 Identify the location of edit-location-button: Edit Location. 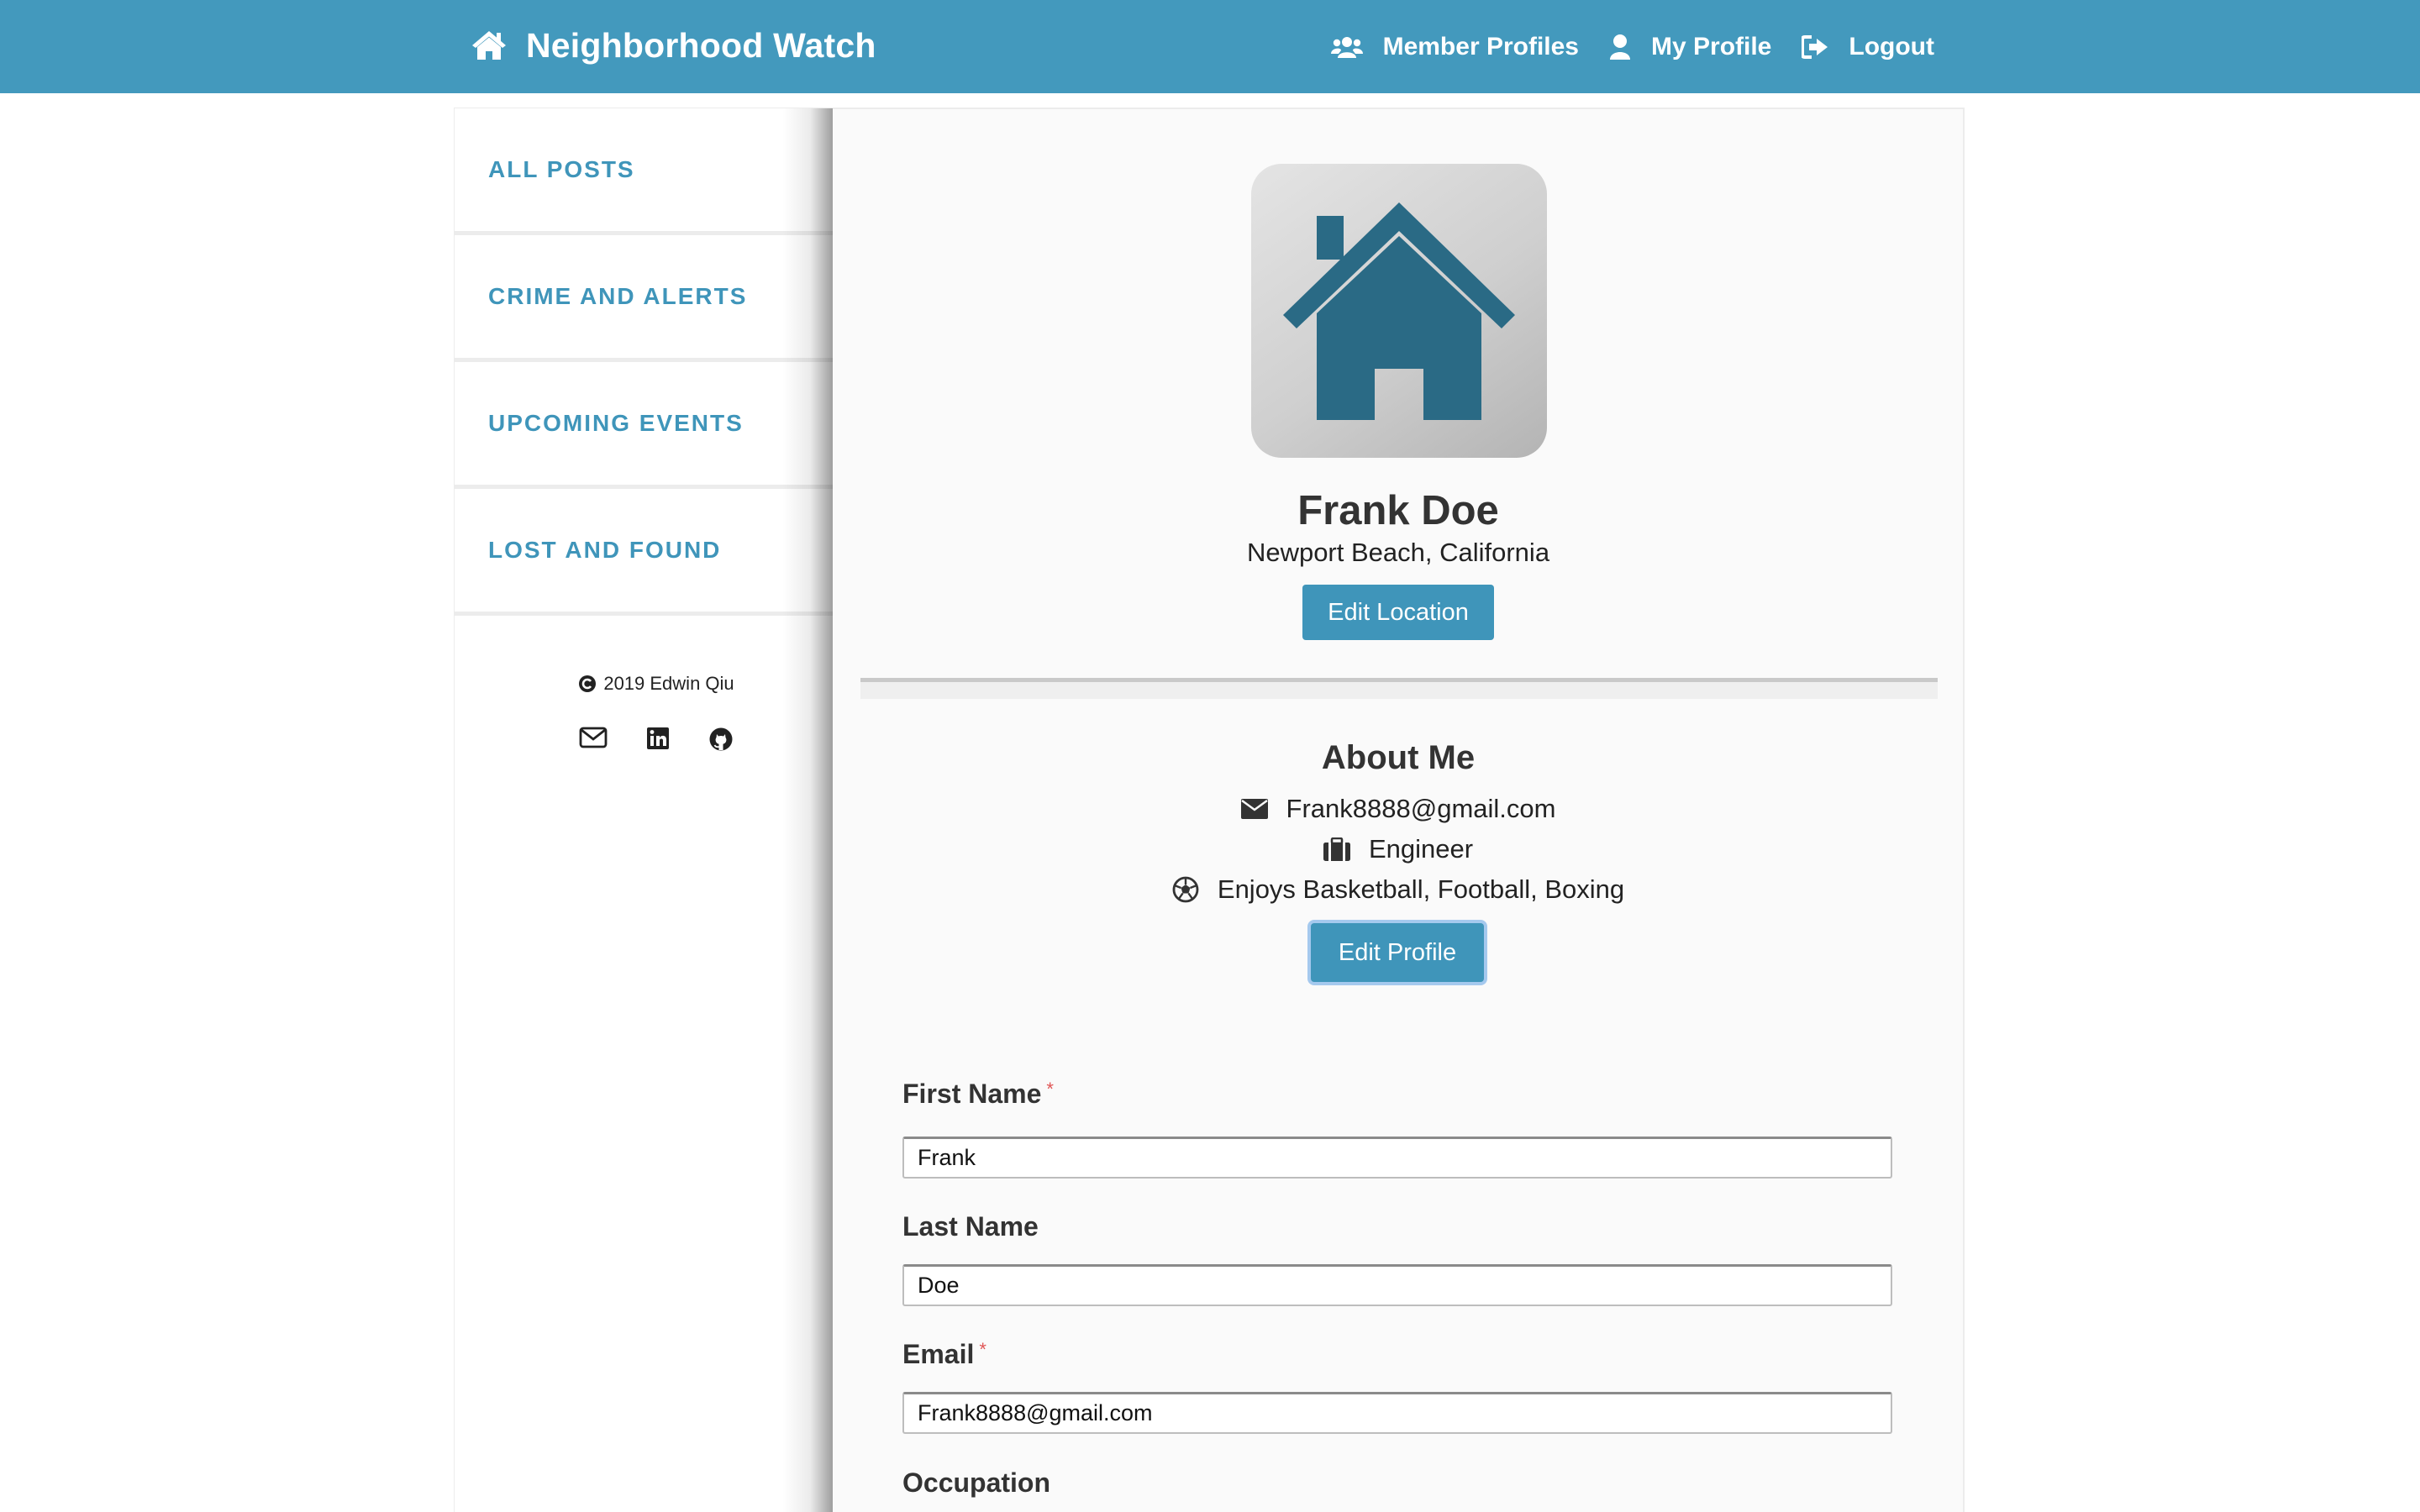
(1398, 612).